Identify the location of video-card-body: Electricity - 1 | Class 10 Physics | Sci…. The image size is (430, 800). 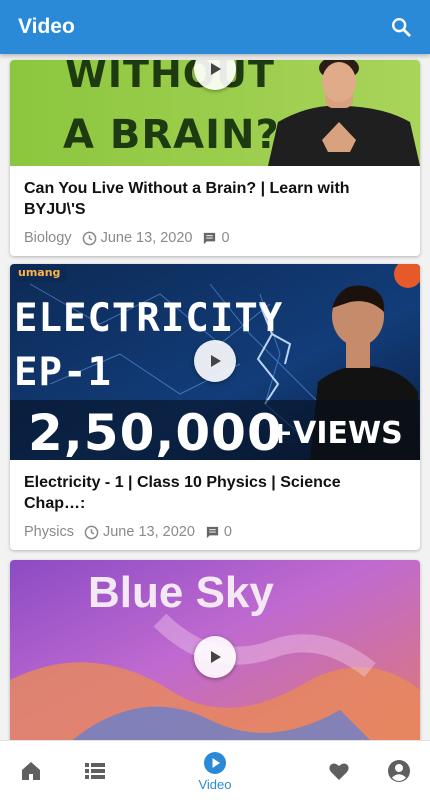
(215, 505).